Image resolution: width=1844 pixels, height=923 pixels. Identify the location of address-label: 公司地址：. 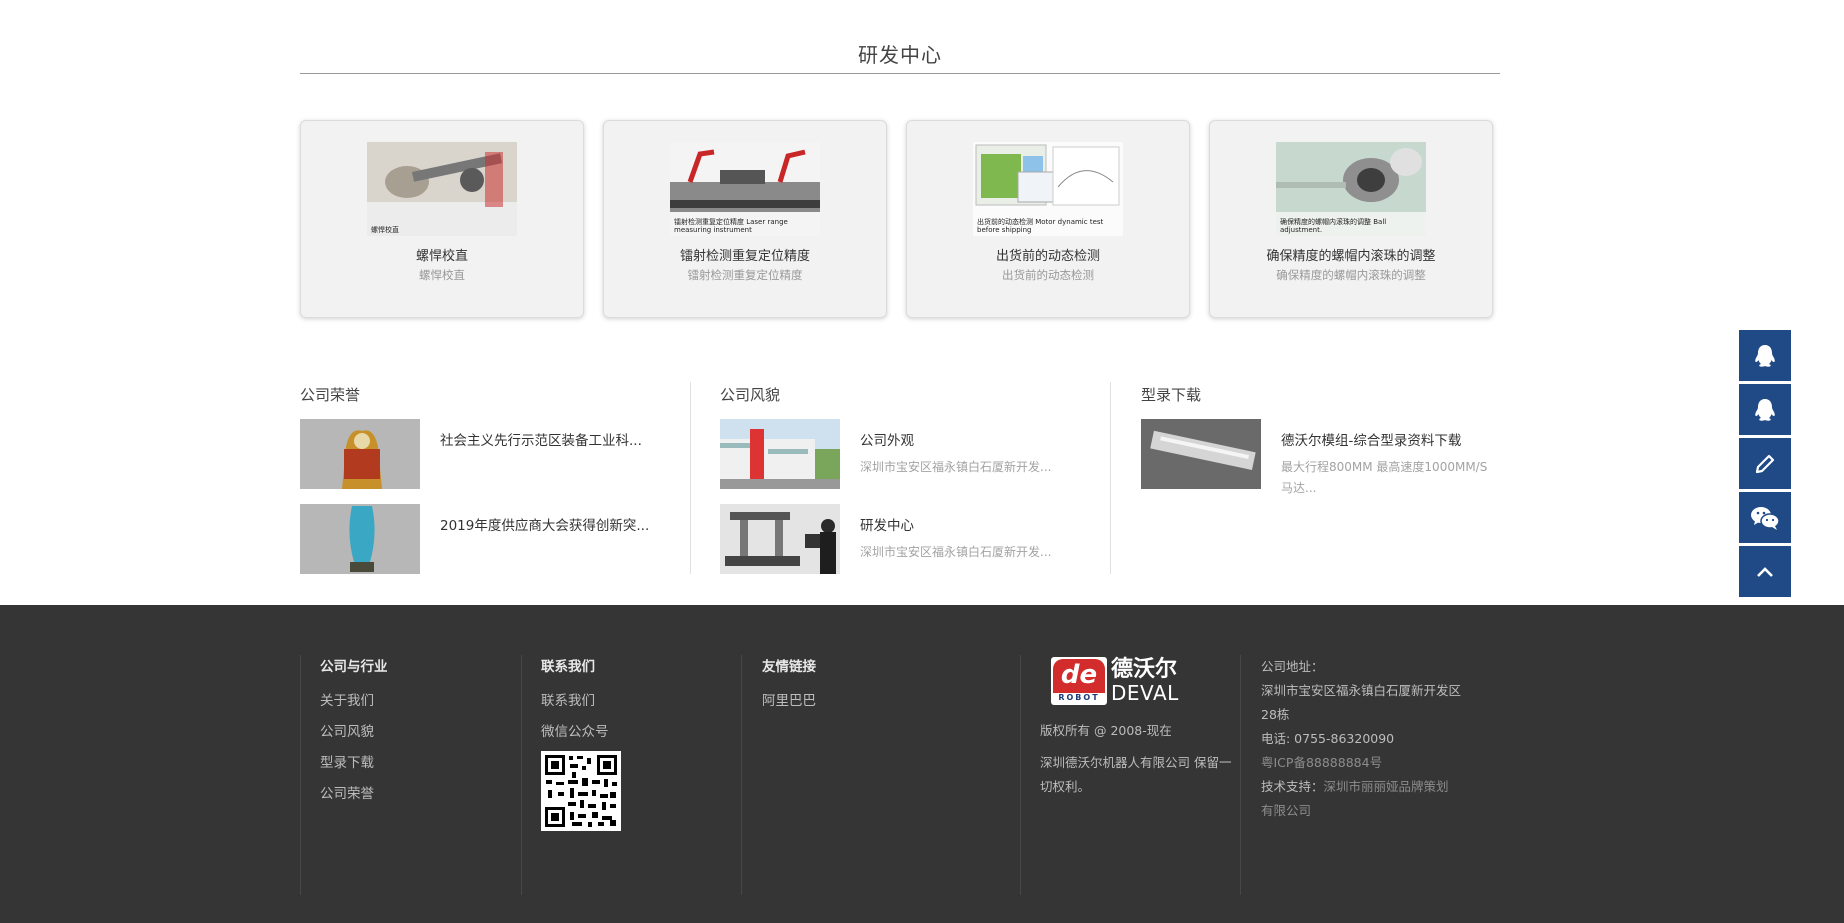
(1292, 666).